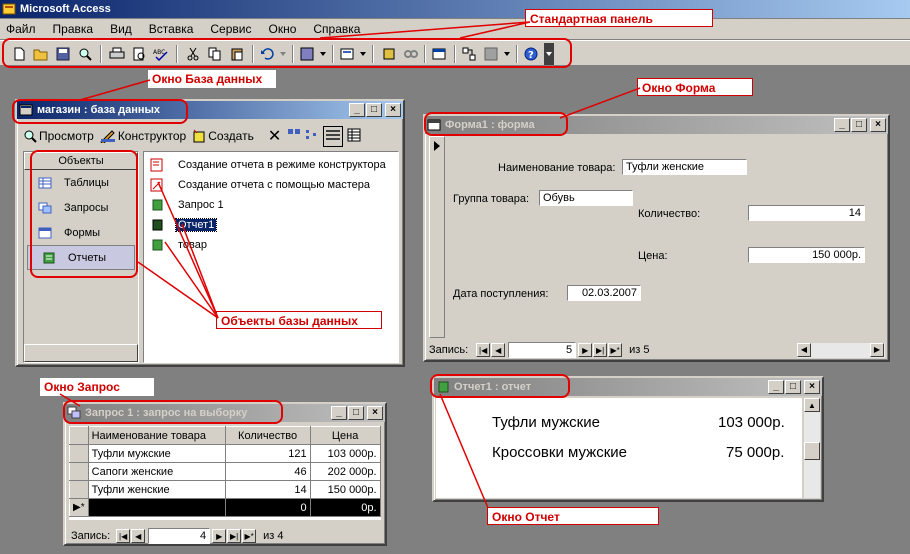 The width and height of the screenshot is (910, 554). I want to click on query-title-highlight, so click(173, 412).